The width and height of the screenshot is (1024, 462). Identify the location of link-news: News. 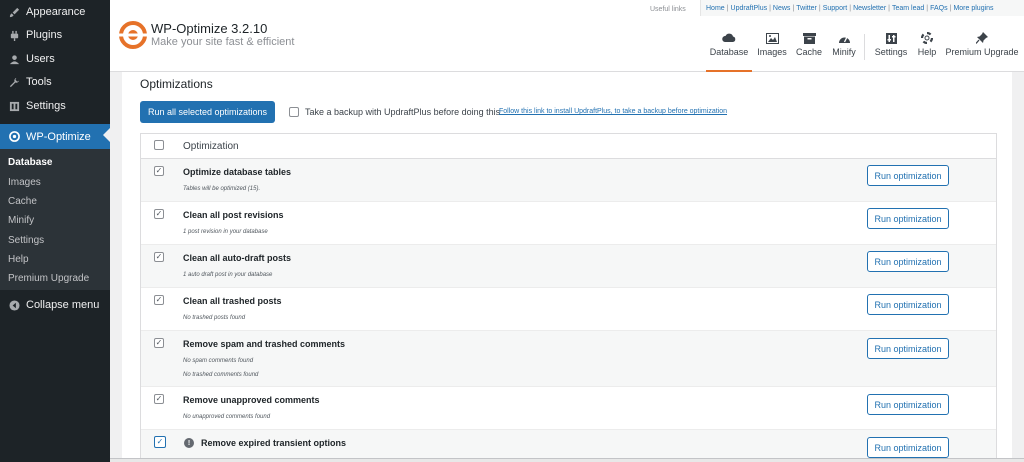
(782, 8).